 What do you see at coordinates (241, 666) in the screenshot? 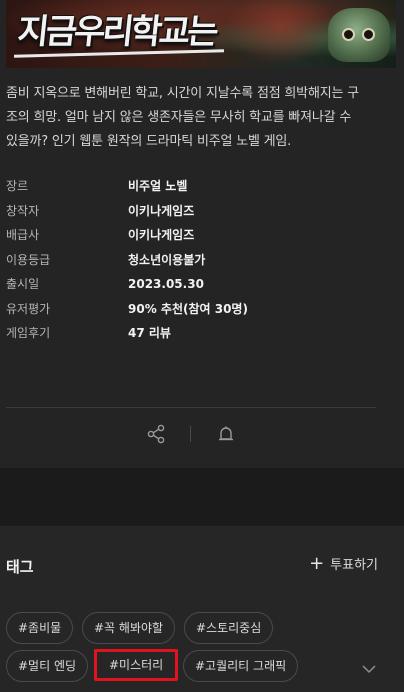
I see `tag-chip: #고퀄리티 그래픽` at bounding box center [241, 666].